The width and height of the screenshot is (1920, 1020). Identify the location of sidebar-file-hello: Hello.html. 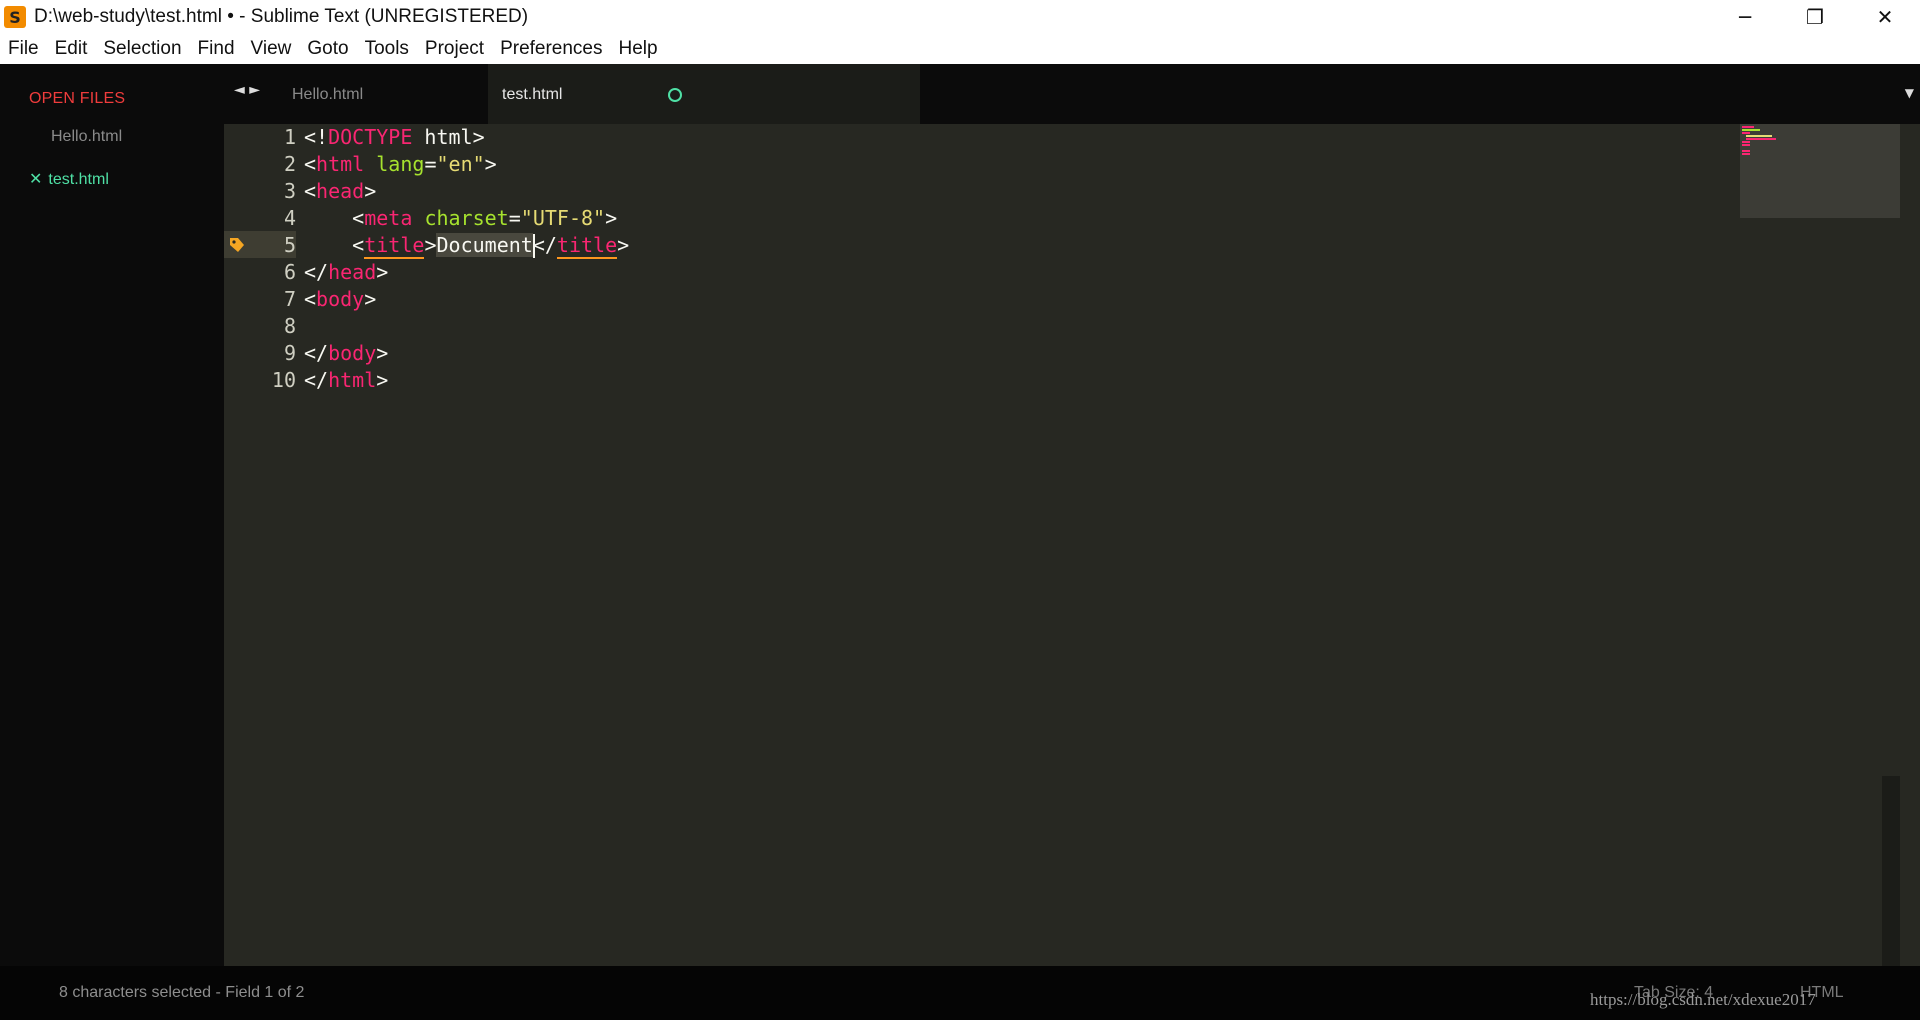
(86, 137).